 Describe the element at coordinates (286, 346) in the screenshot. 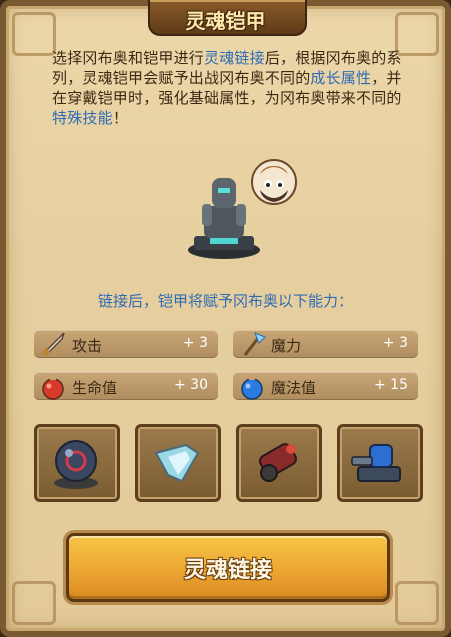

I see `stat-label: 魔力` at that location.